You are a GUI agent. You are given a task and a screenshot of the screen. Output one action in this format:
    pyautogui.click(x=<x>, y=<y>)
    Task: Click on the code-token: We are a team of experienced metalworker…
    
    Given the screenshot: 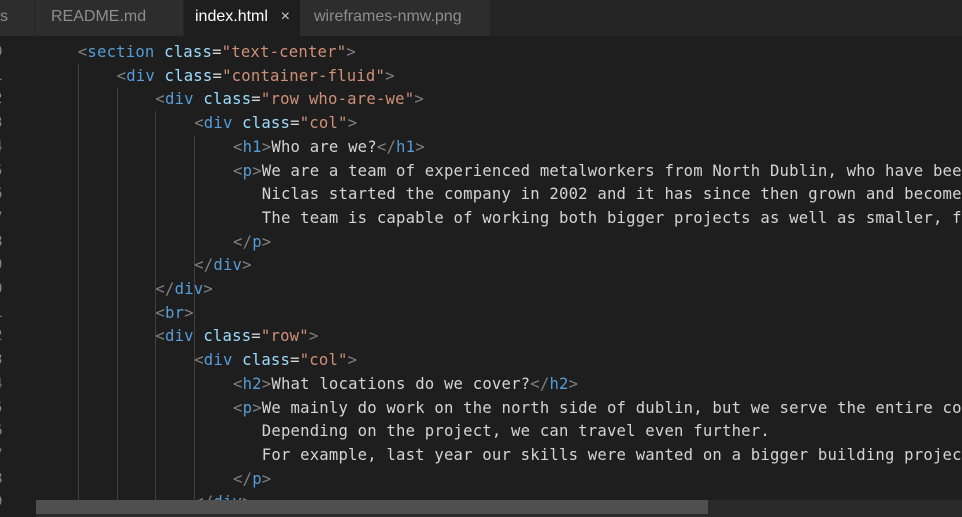 What is the action you would take?
    pyautogui.click(x=611, y=170)
    